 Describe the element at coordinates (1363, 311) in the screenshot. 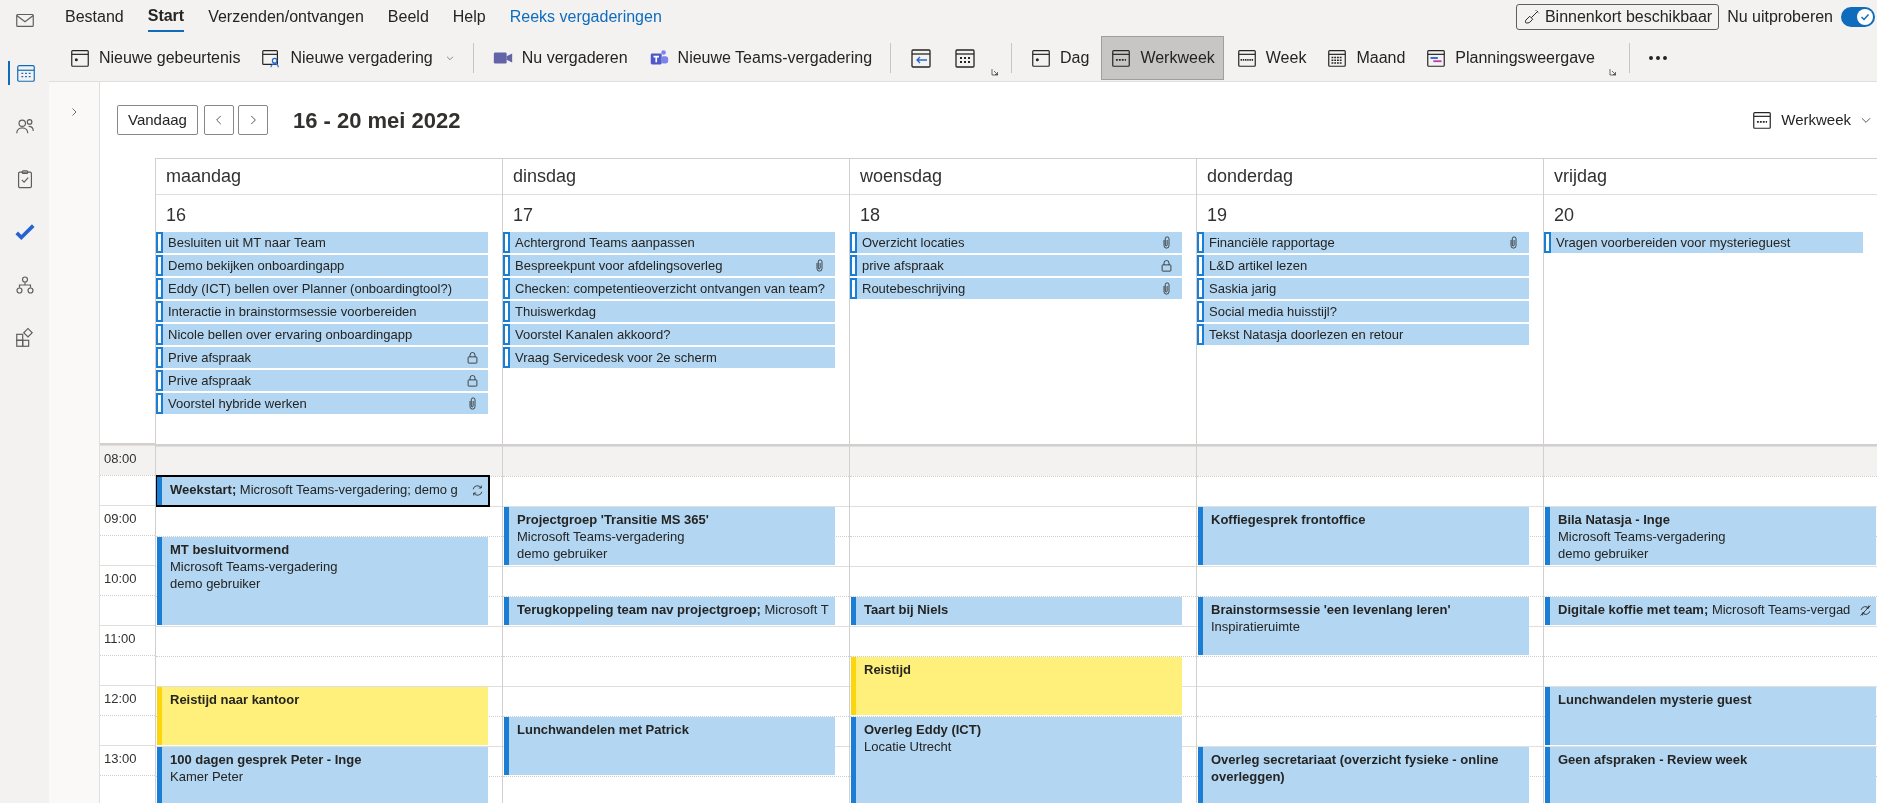

I see `all-day-event: Social media huisstijl?` at that location.